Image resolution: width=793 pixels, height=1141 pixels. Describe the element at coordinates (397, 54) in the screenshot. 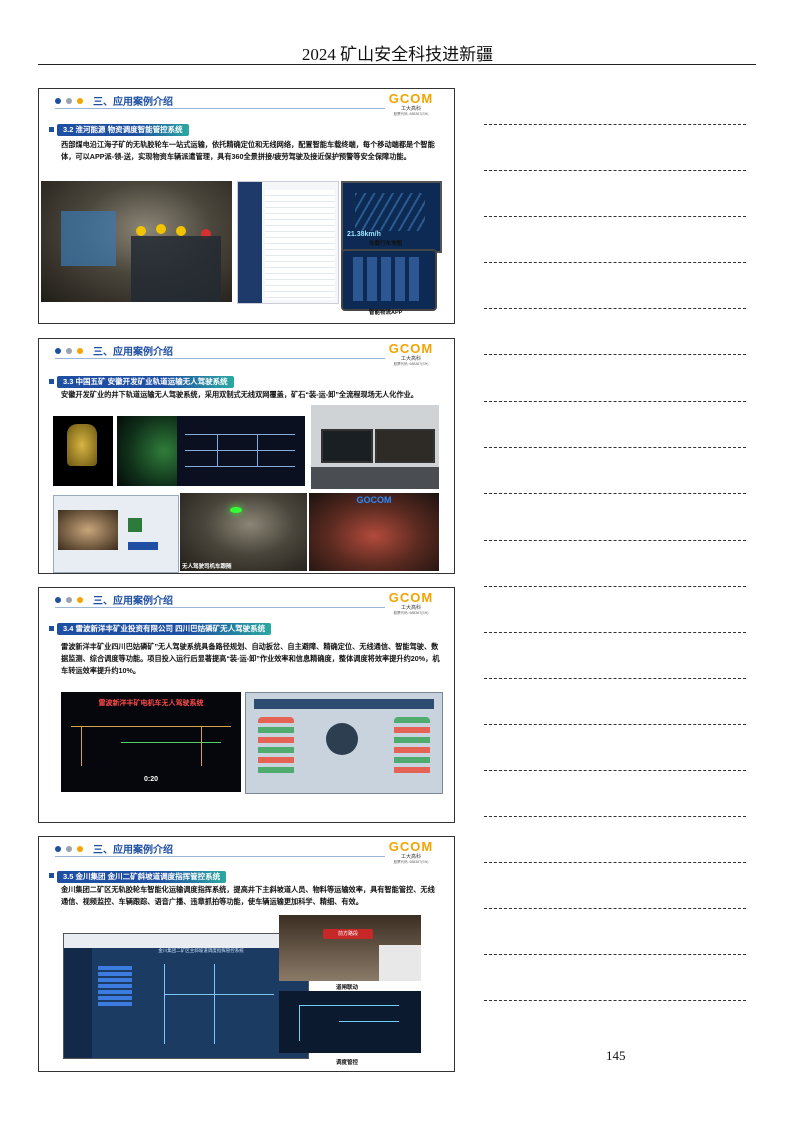

I see `page-header: 2024 矿山安全科技进新疆` at that location.